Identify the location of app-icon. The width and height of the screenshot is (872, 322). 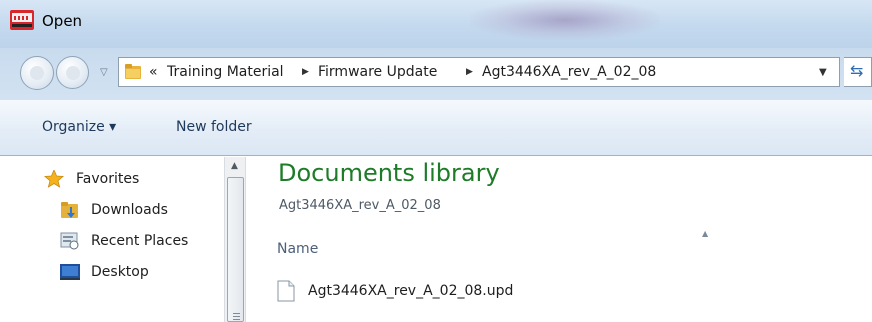
(22, 20).